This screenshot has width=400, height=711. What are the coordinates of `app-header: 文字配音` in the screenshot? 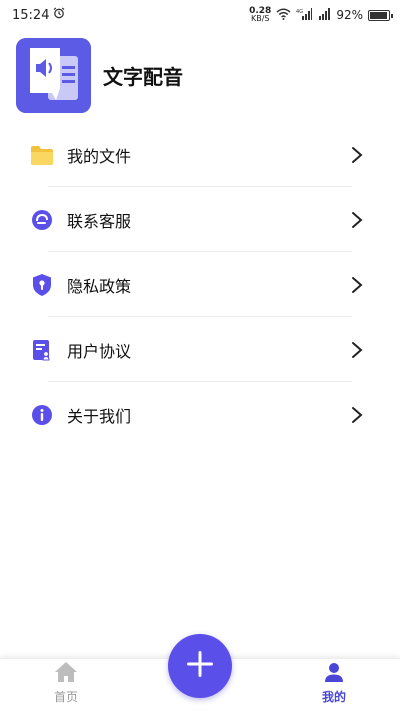 It's located at (99, 75).